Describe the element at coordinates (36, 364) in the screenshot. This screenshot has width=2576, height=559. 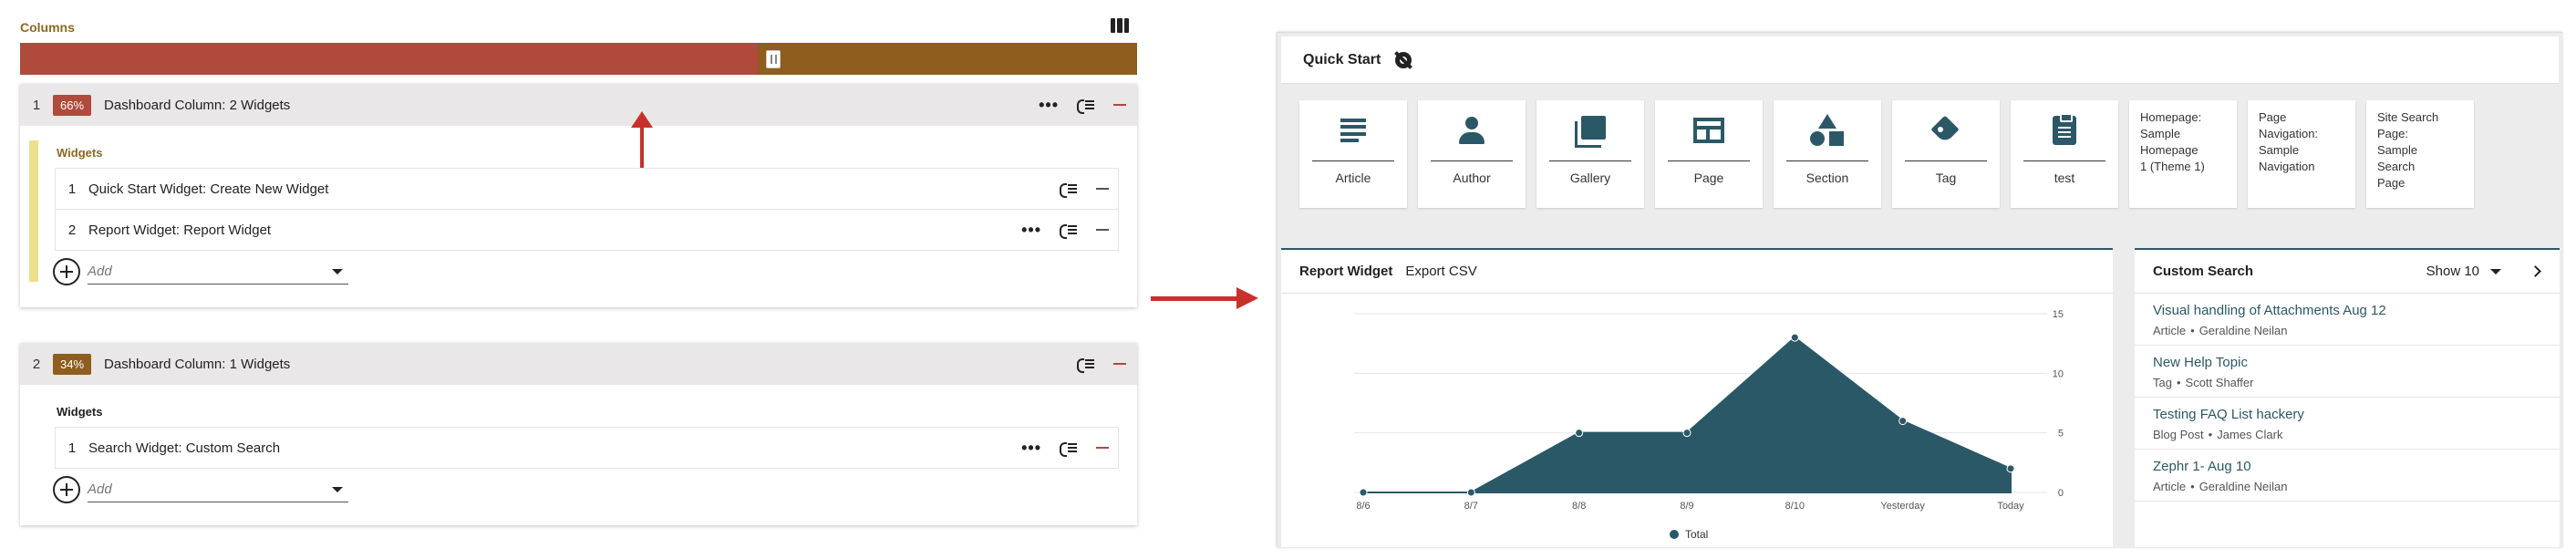
I see `column-index: 2` at that location.